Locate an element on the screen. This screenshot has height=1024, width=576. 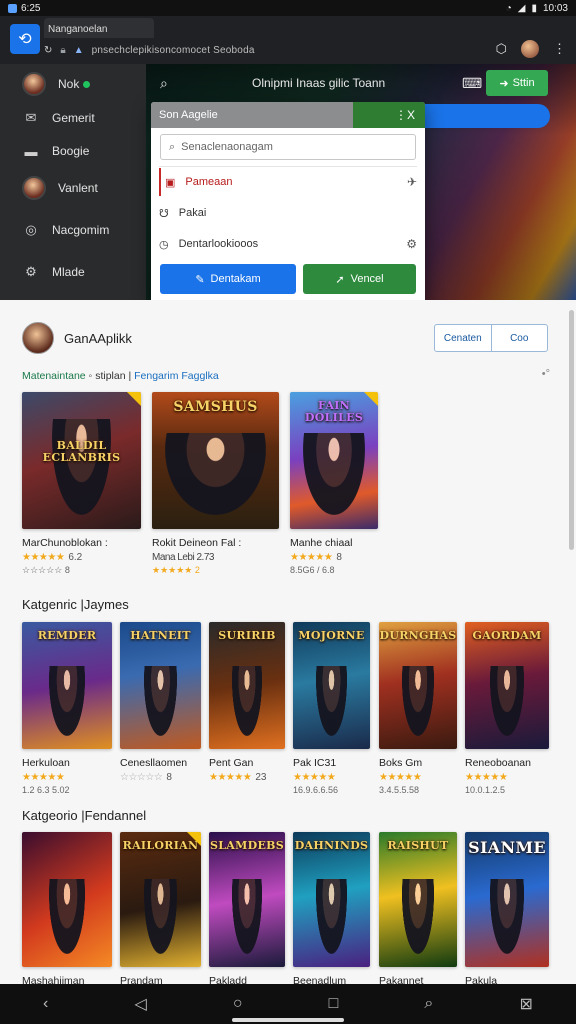
chevron-left-icon: ‹ is located at coordinates (45, 1004).